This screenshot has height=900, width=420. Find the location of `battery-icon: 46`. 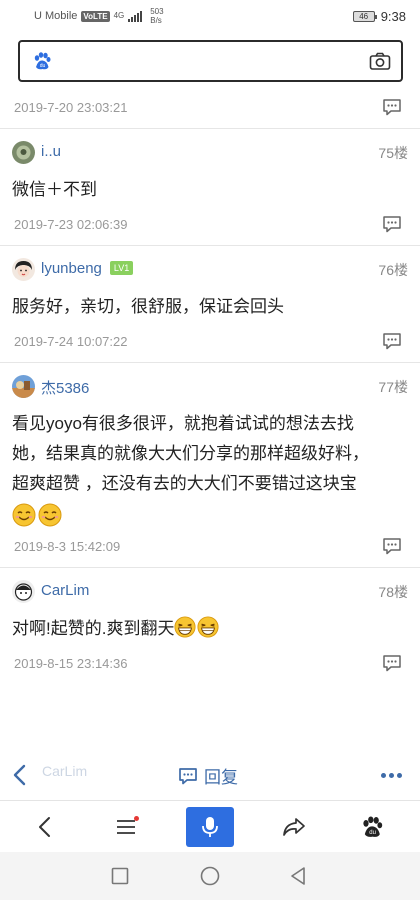

battery-icon: 46 is located at coordinates (364, 16).